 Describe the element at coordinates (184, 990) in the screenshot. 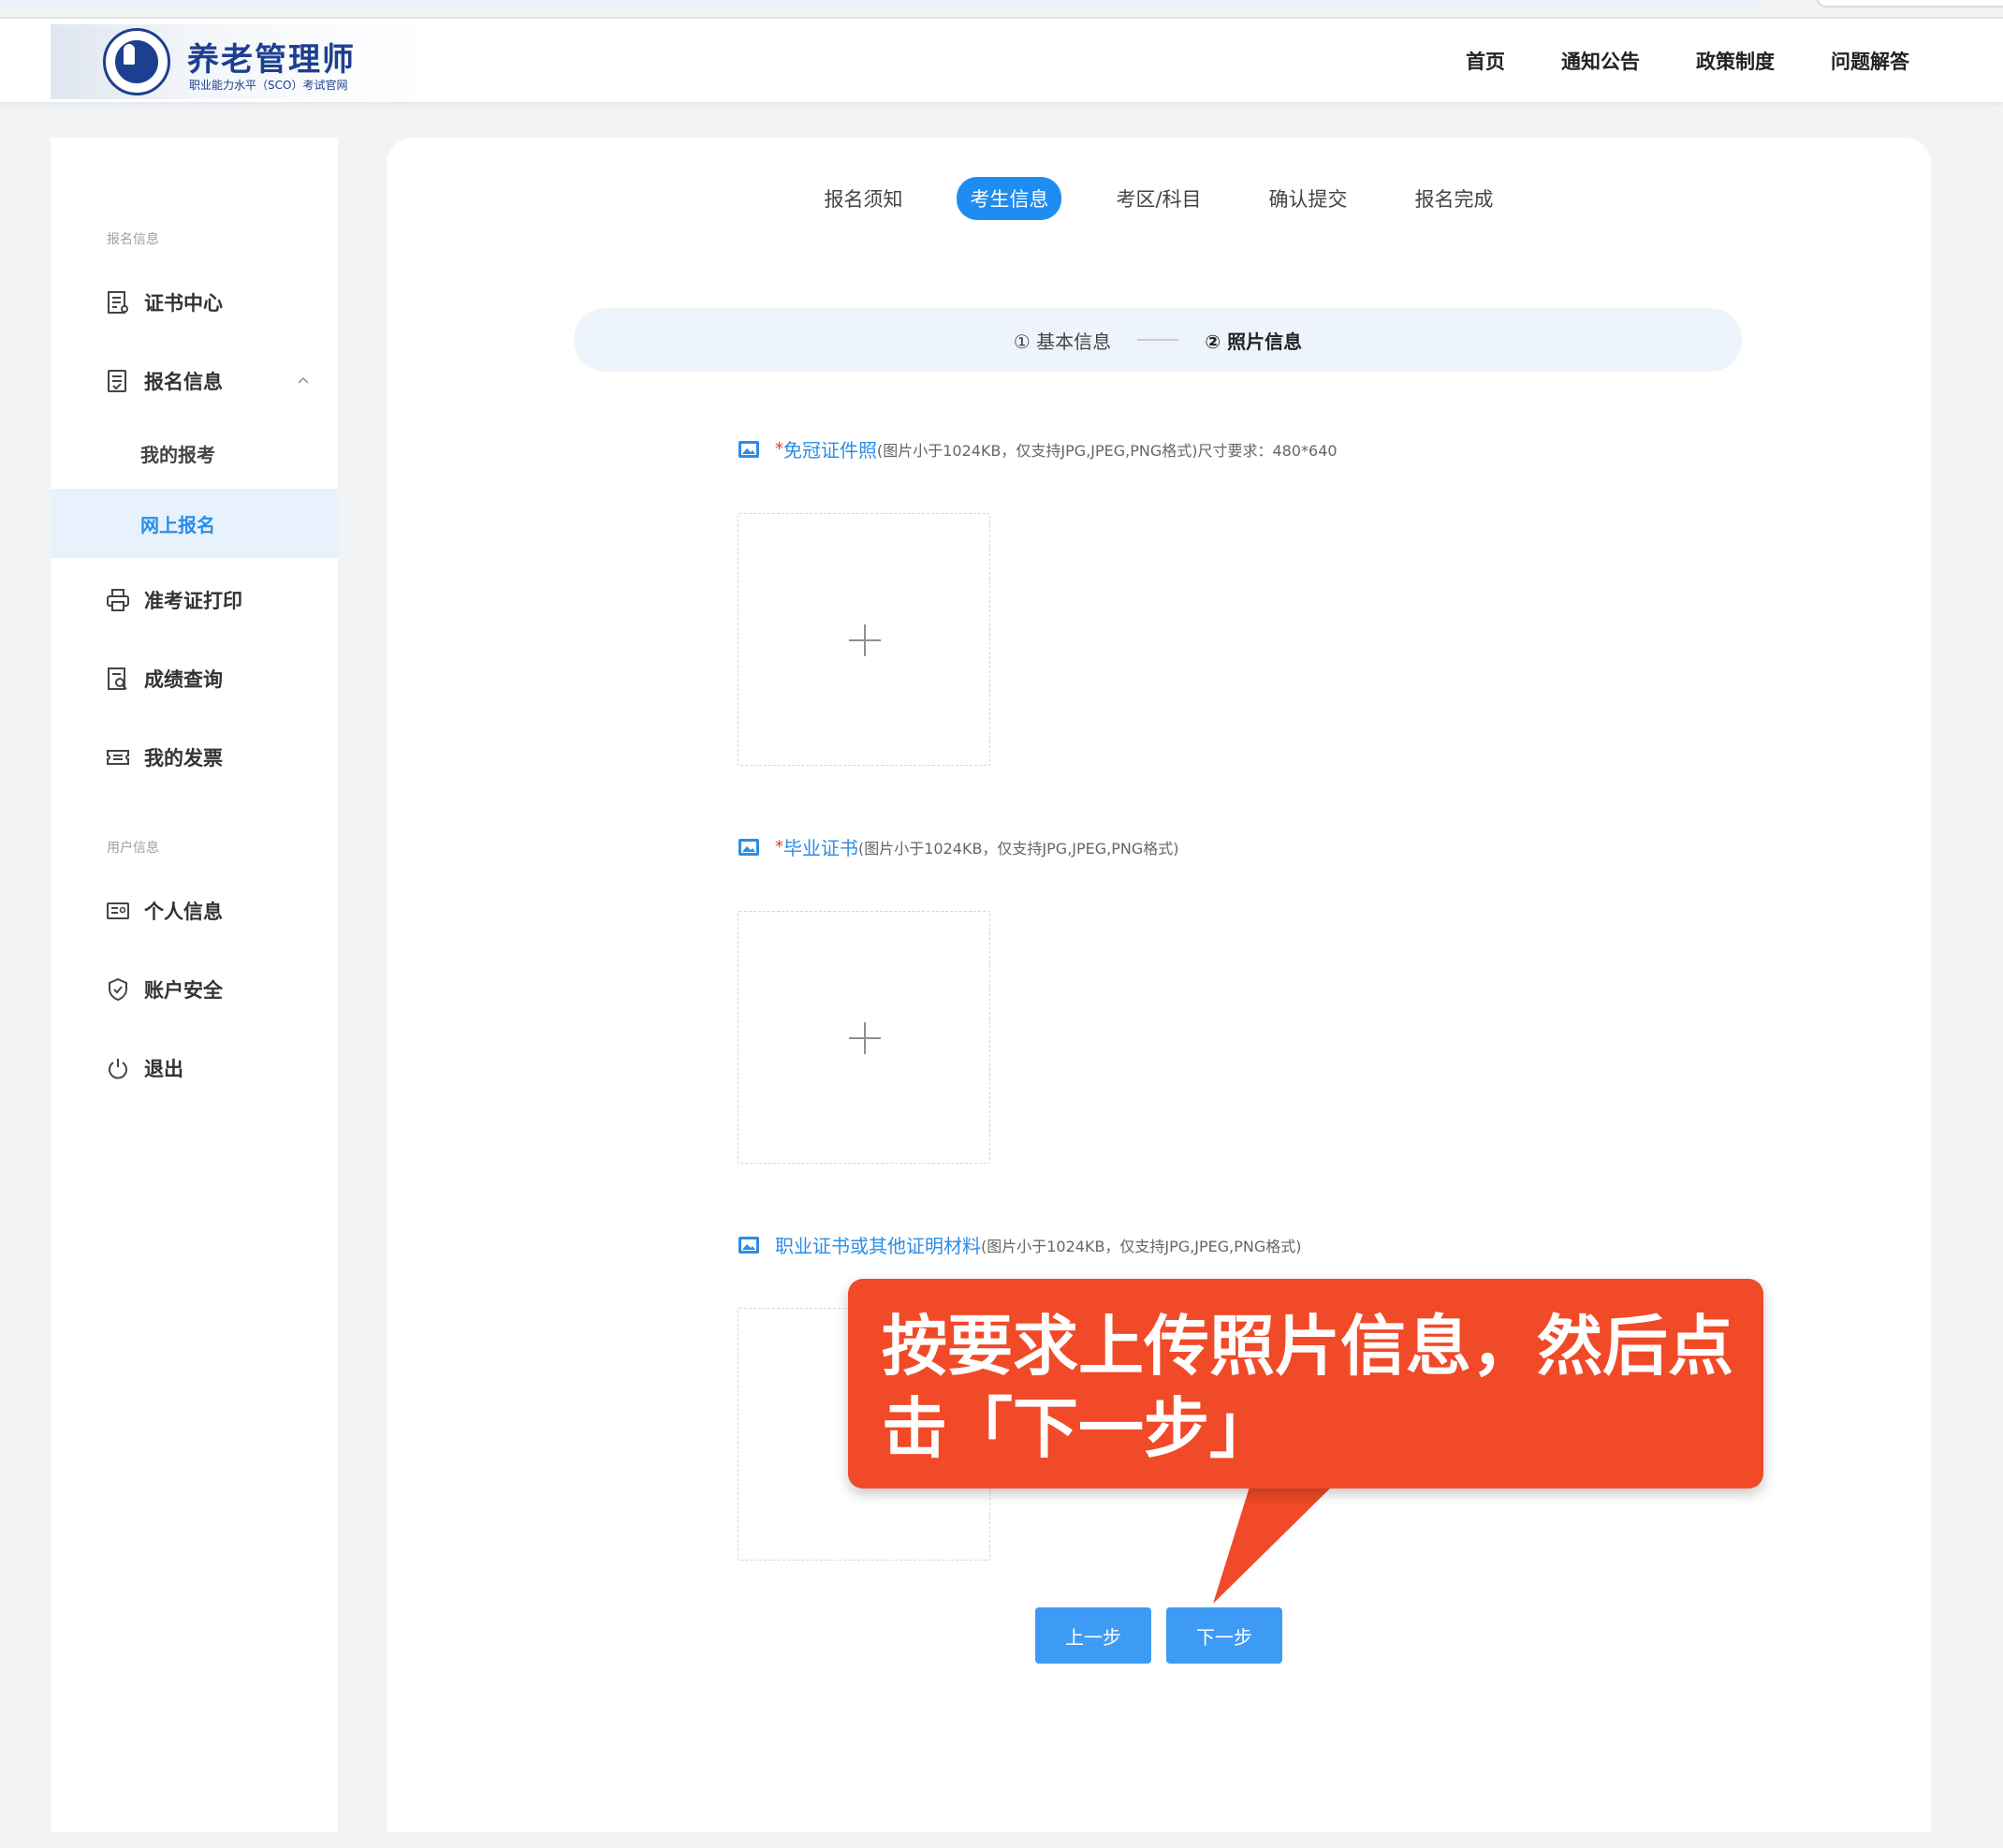

I see `sidebar-item-label: 账户安全` at that location.